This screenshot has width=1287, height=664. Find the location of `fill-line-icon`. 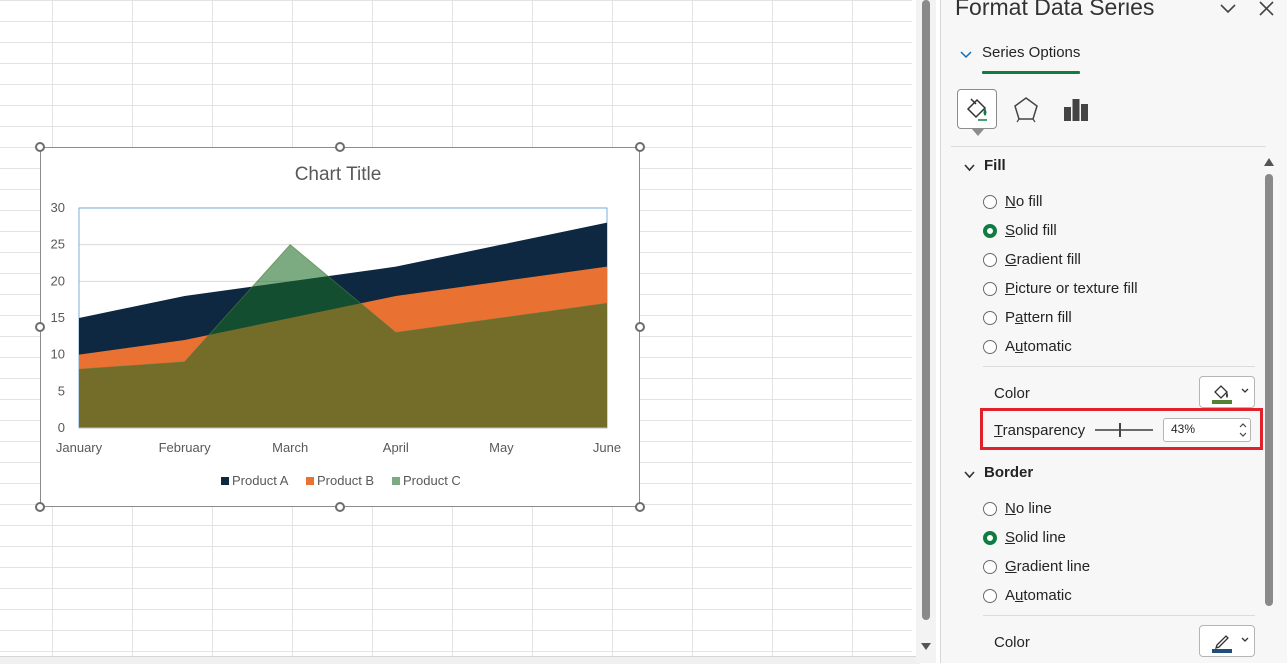

fill-line-icon is located at coordinates (976, 109).